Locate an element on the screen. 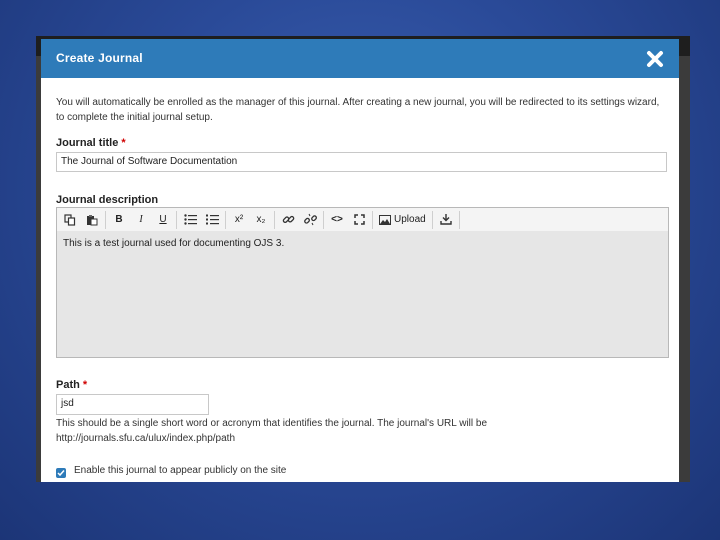  superscript-button: x² is located at coordinates (239, 219).